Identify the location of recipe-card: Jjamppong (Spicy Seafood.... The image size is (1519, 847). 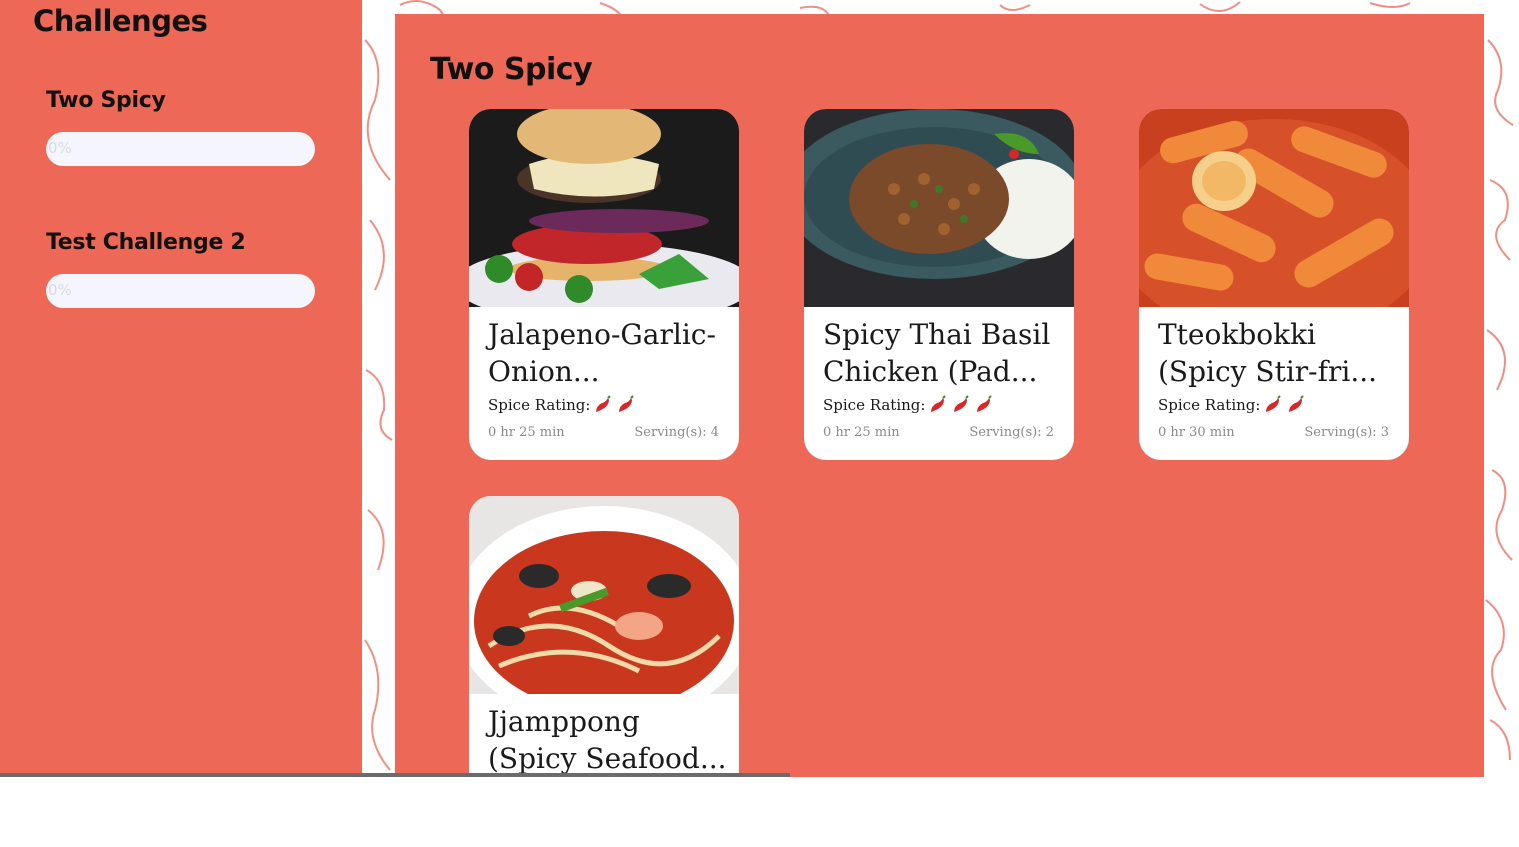
(604, 671).